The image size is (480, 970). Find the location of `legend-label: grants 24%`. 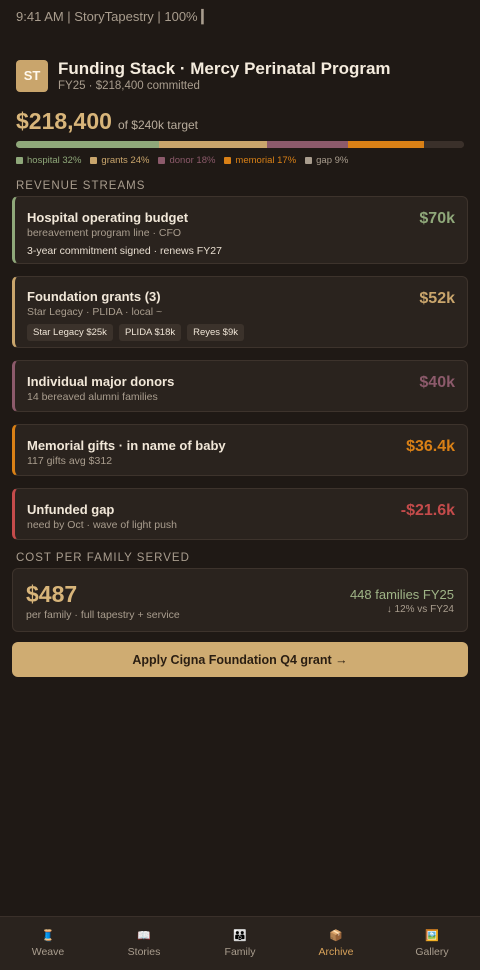

legend-label: grants 24% is located at coordinates (125, 160).